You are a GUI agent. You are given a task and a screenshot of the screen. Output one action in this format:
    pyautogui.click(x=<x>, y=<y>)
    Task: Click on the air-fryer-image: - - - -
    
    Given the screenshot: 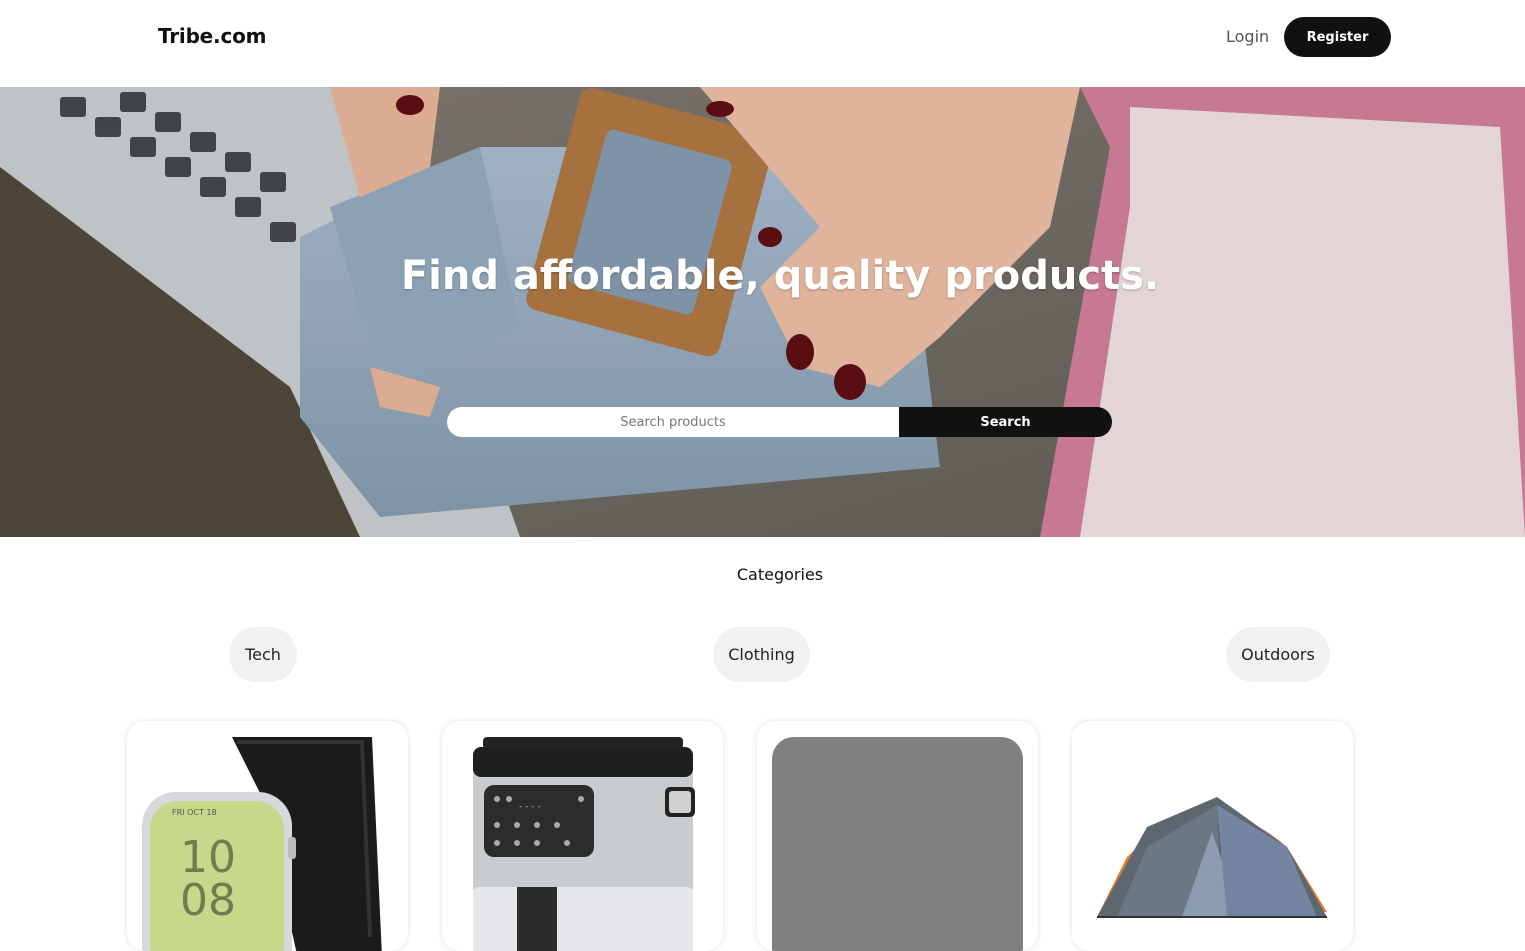 What is the action you would take?
    pyautogui.click(x=582, y=844)
    